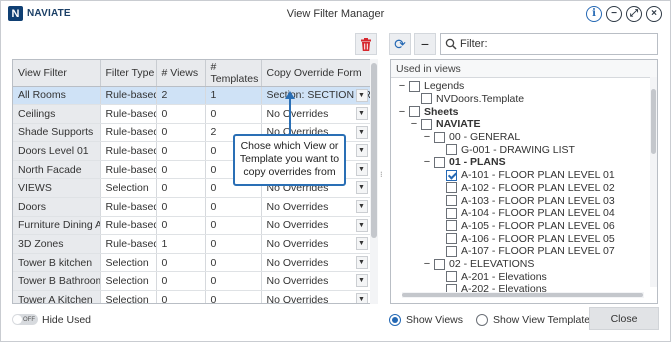 Image resolution: width=671 pixels, height=342 pixels. What do you see at coordinates (192, 207) in the screenshot?
I see `table-row: Doors Rule-based 0 0 No Overrides ▼` at bounding box center [192, 207].